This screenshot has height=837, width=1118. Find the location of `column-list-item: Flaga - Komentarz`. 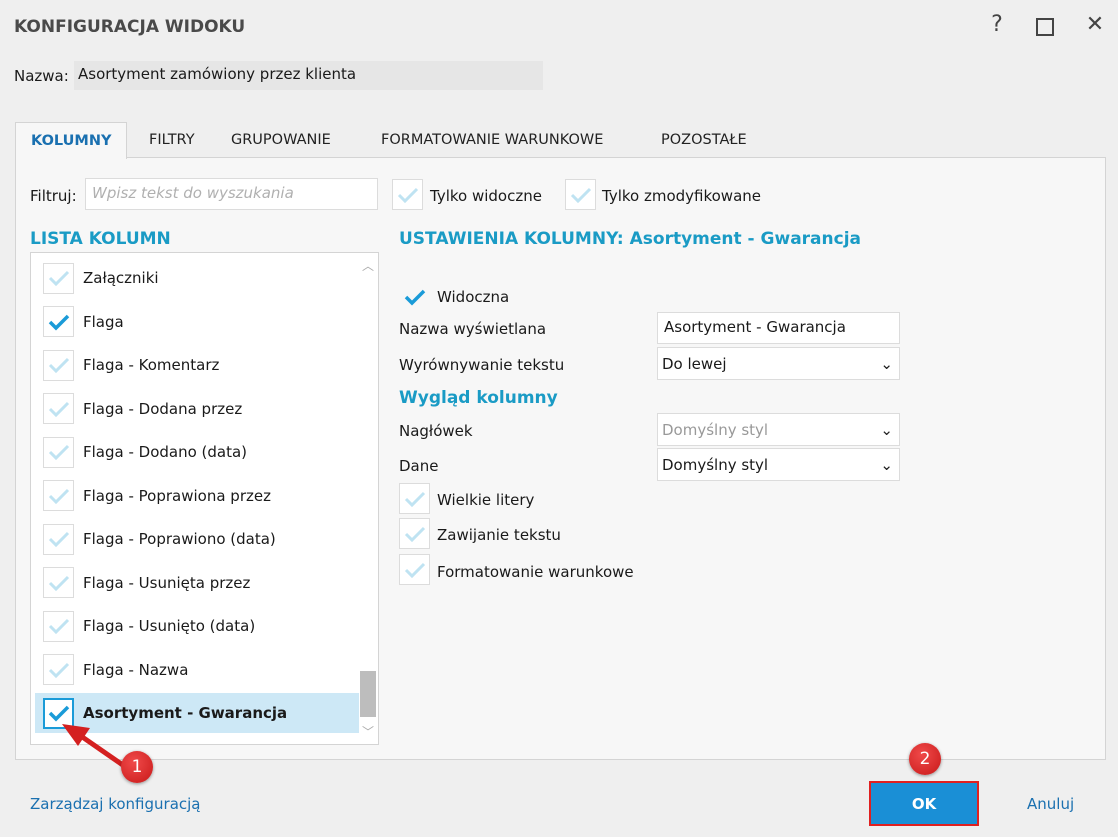

column-list-item: Flaga - Komentarz is located at coordinates (197, 365).